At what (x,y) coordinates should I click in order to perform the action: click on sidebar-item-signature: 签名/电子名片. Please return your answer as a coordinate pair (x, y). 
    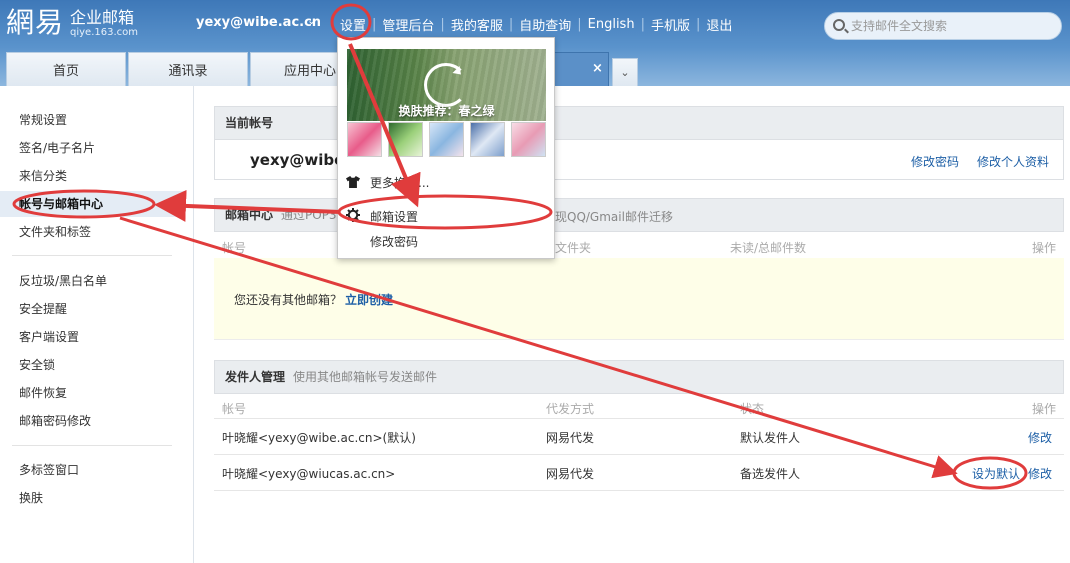
    Looking at the image, I should click on (92, 148).